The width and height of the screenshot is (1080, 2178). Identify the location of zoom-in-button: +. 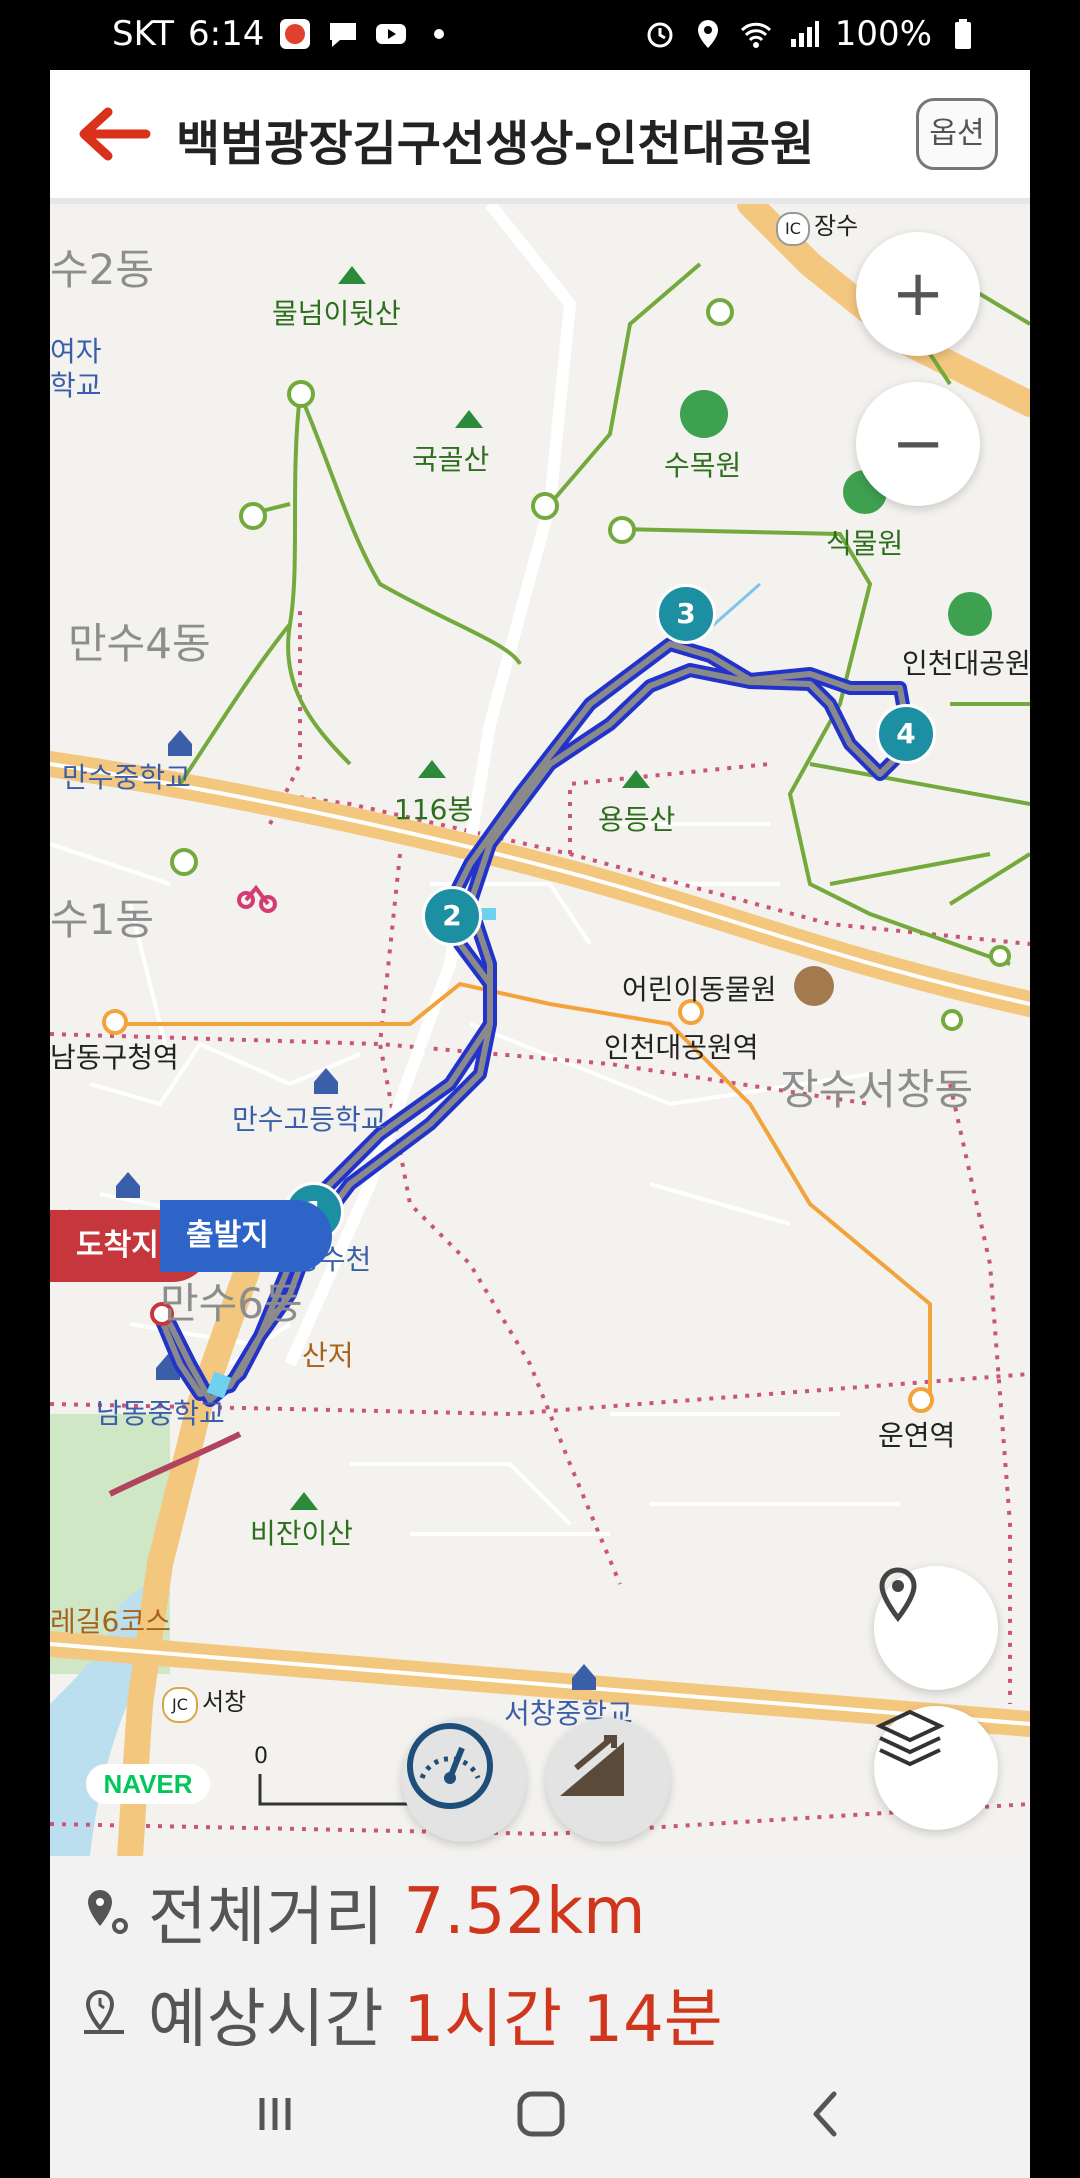
(918, 294).